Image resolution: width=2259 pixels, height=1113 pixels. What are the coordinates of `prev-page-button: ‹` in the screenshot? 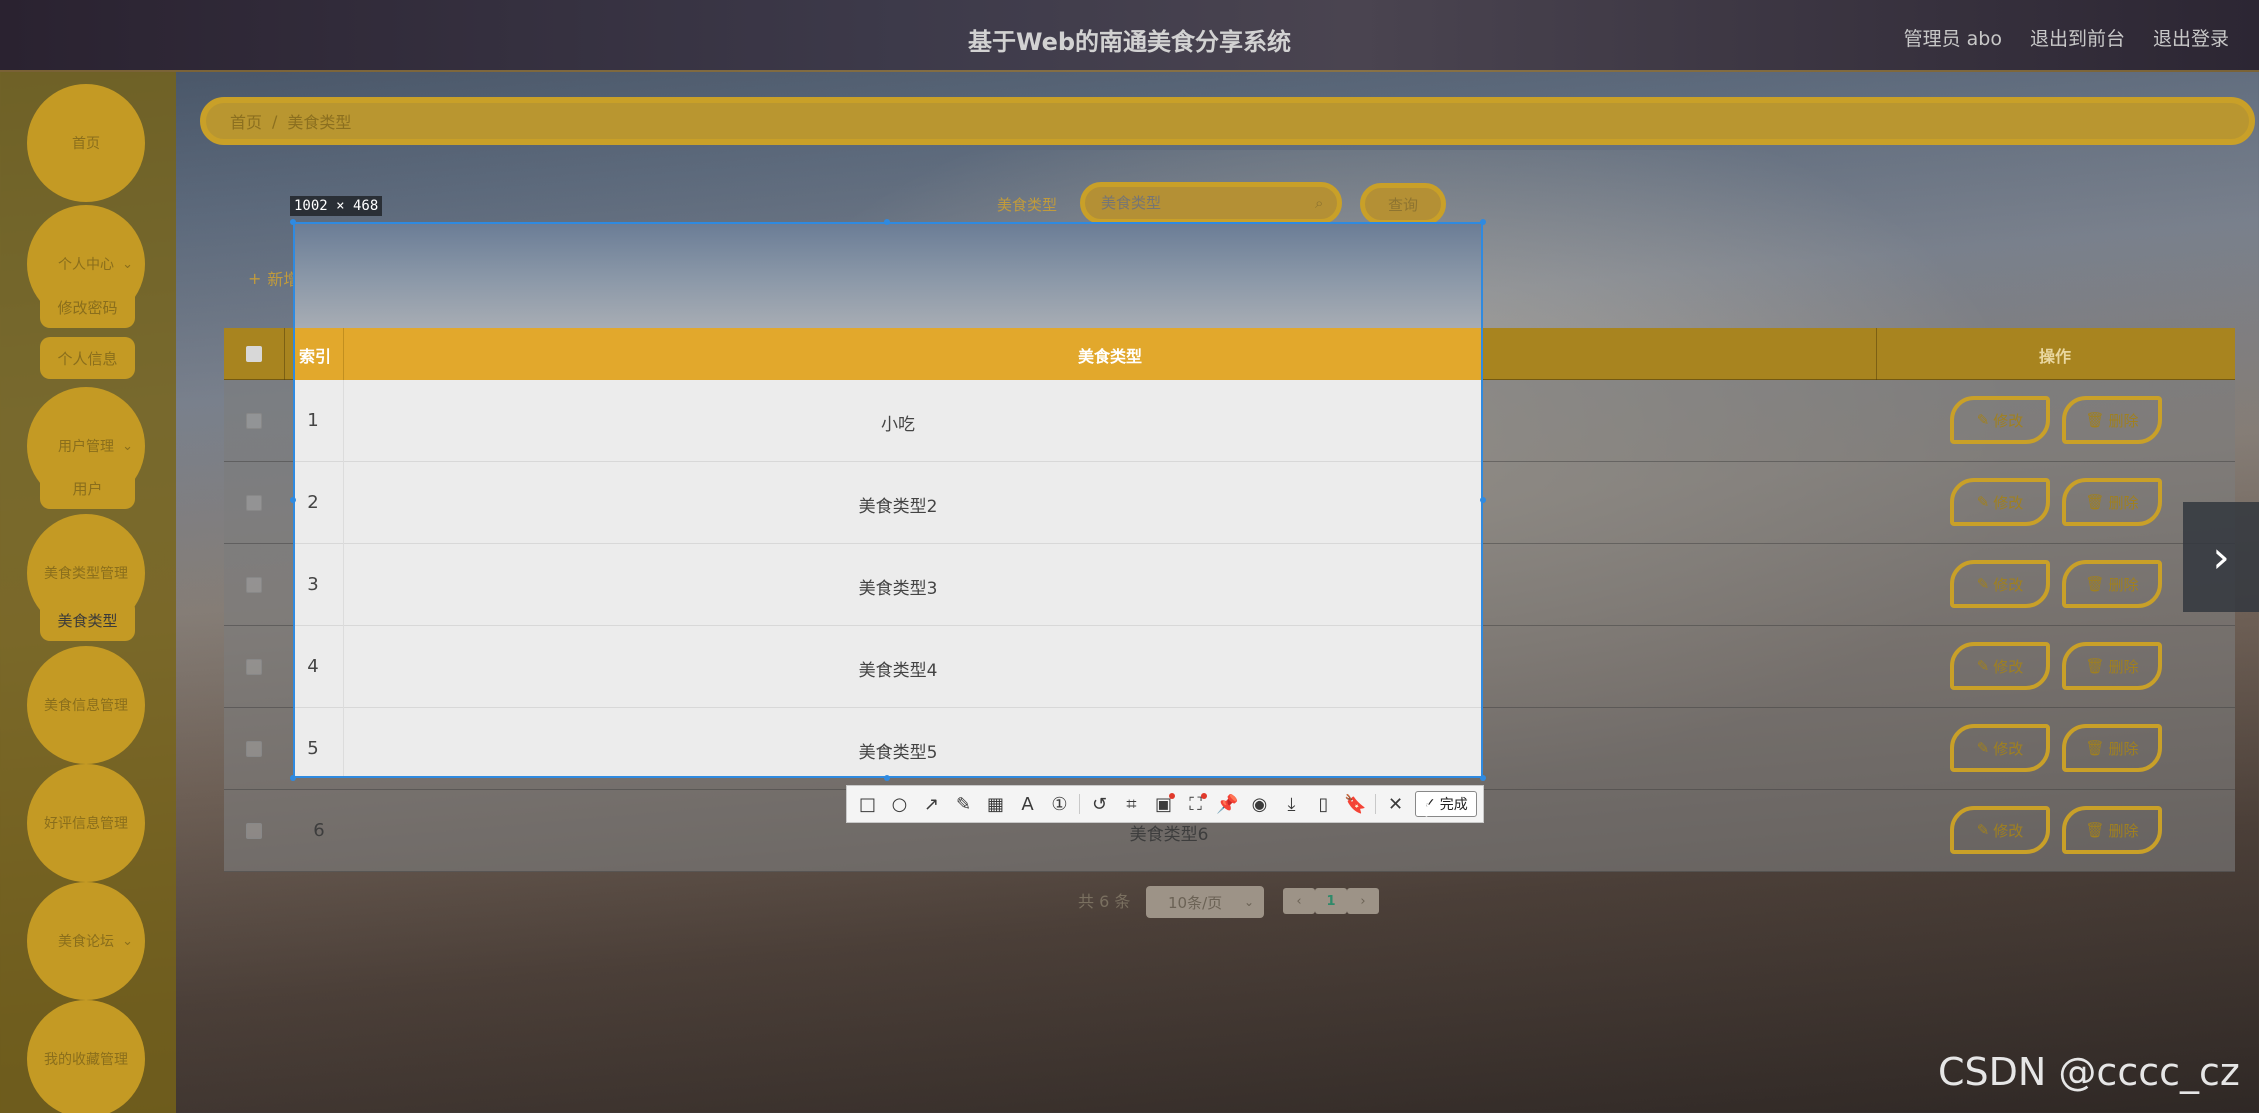 It's located at (1299, 901).